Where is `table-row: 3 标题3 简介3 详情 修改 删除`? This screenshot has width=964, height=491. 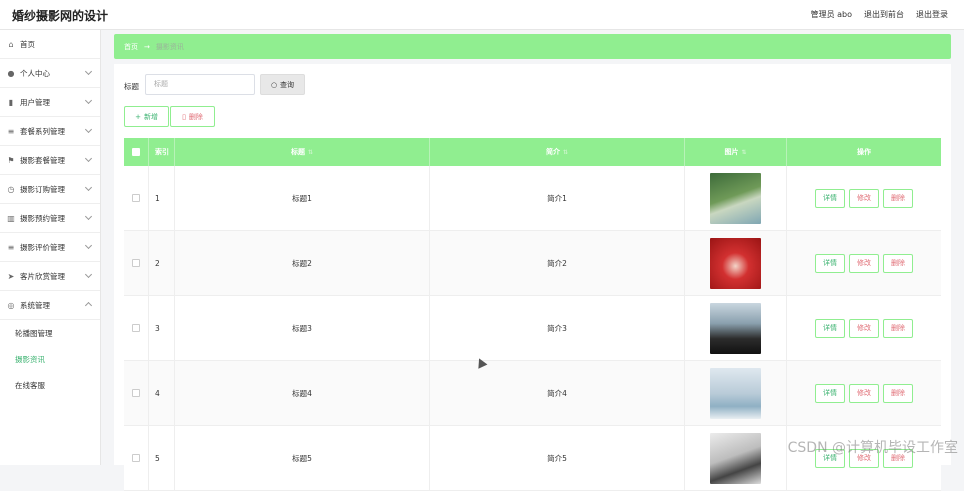 table-row: 3 标题3 简介3 详情 修改 删除 is located at coordinates (532, 328).